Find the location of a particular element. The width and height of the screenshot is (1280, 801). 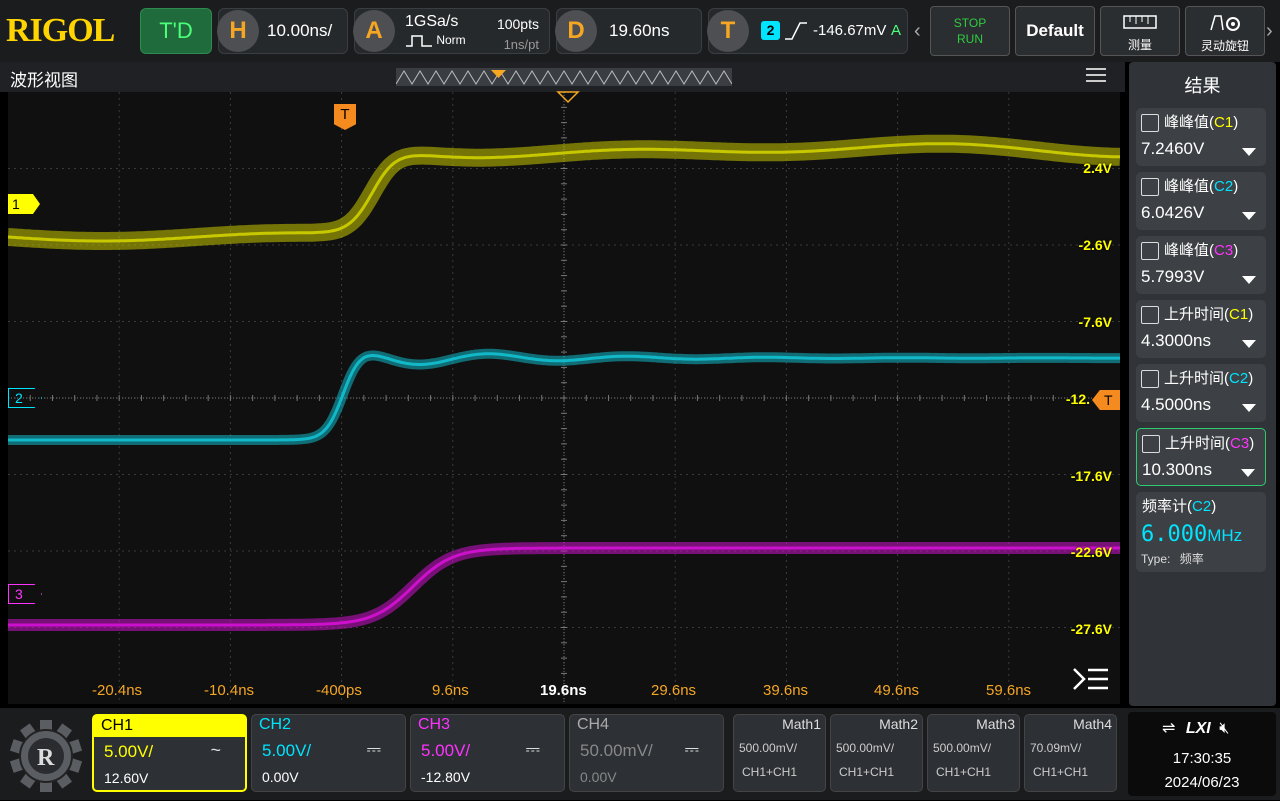

math-3-box: Math3 500.00mV/CH1+CH1 is located at coordinates (973, 753).